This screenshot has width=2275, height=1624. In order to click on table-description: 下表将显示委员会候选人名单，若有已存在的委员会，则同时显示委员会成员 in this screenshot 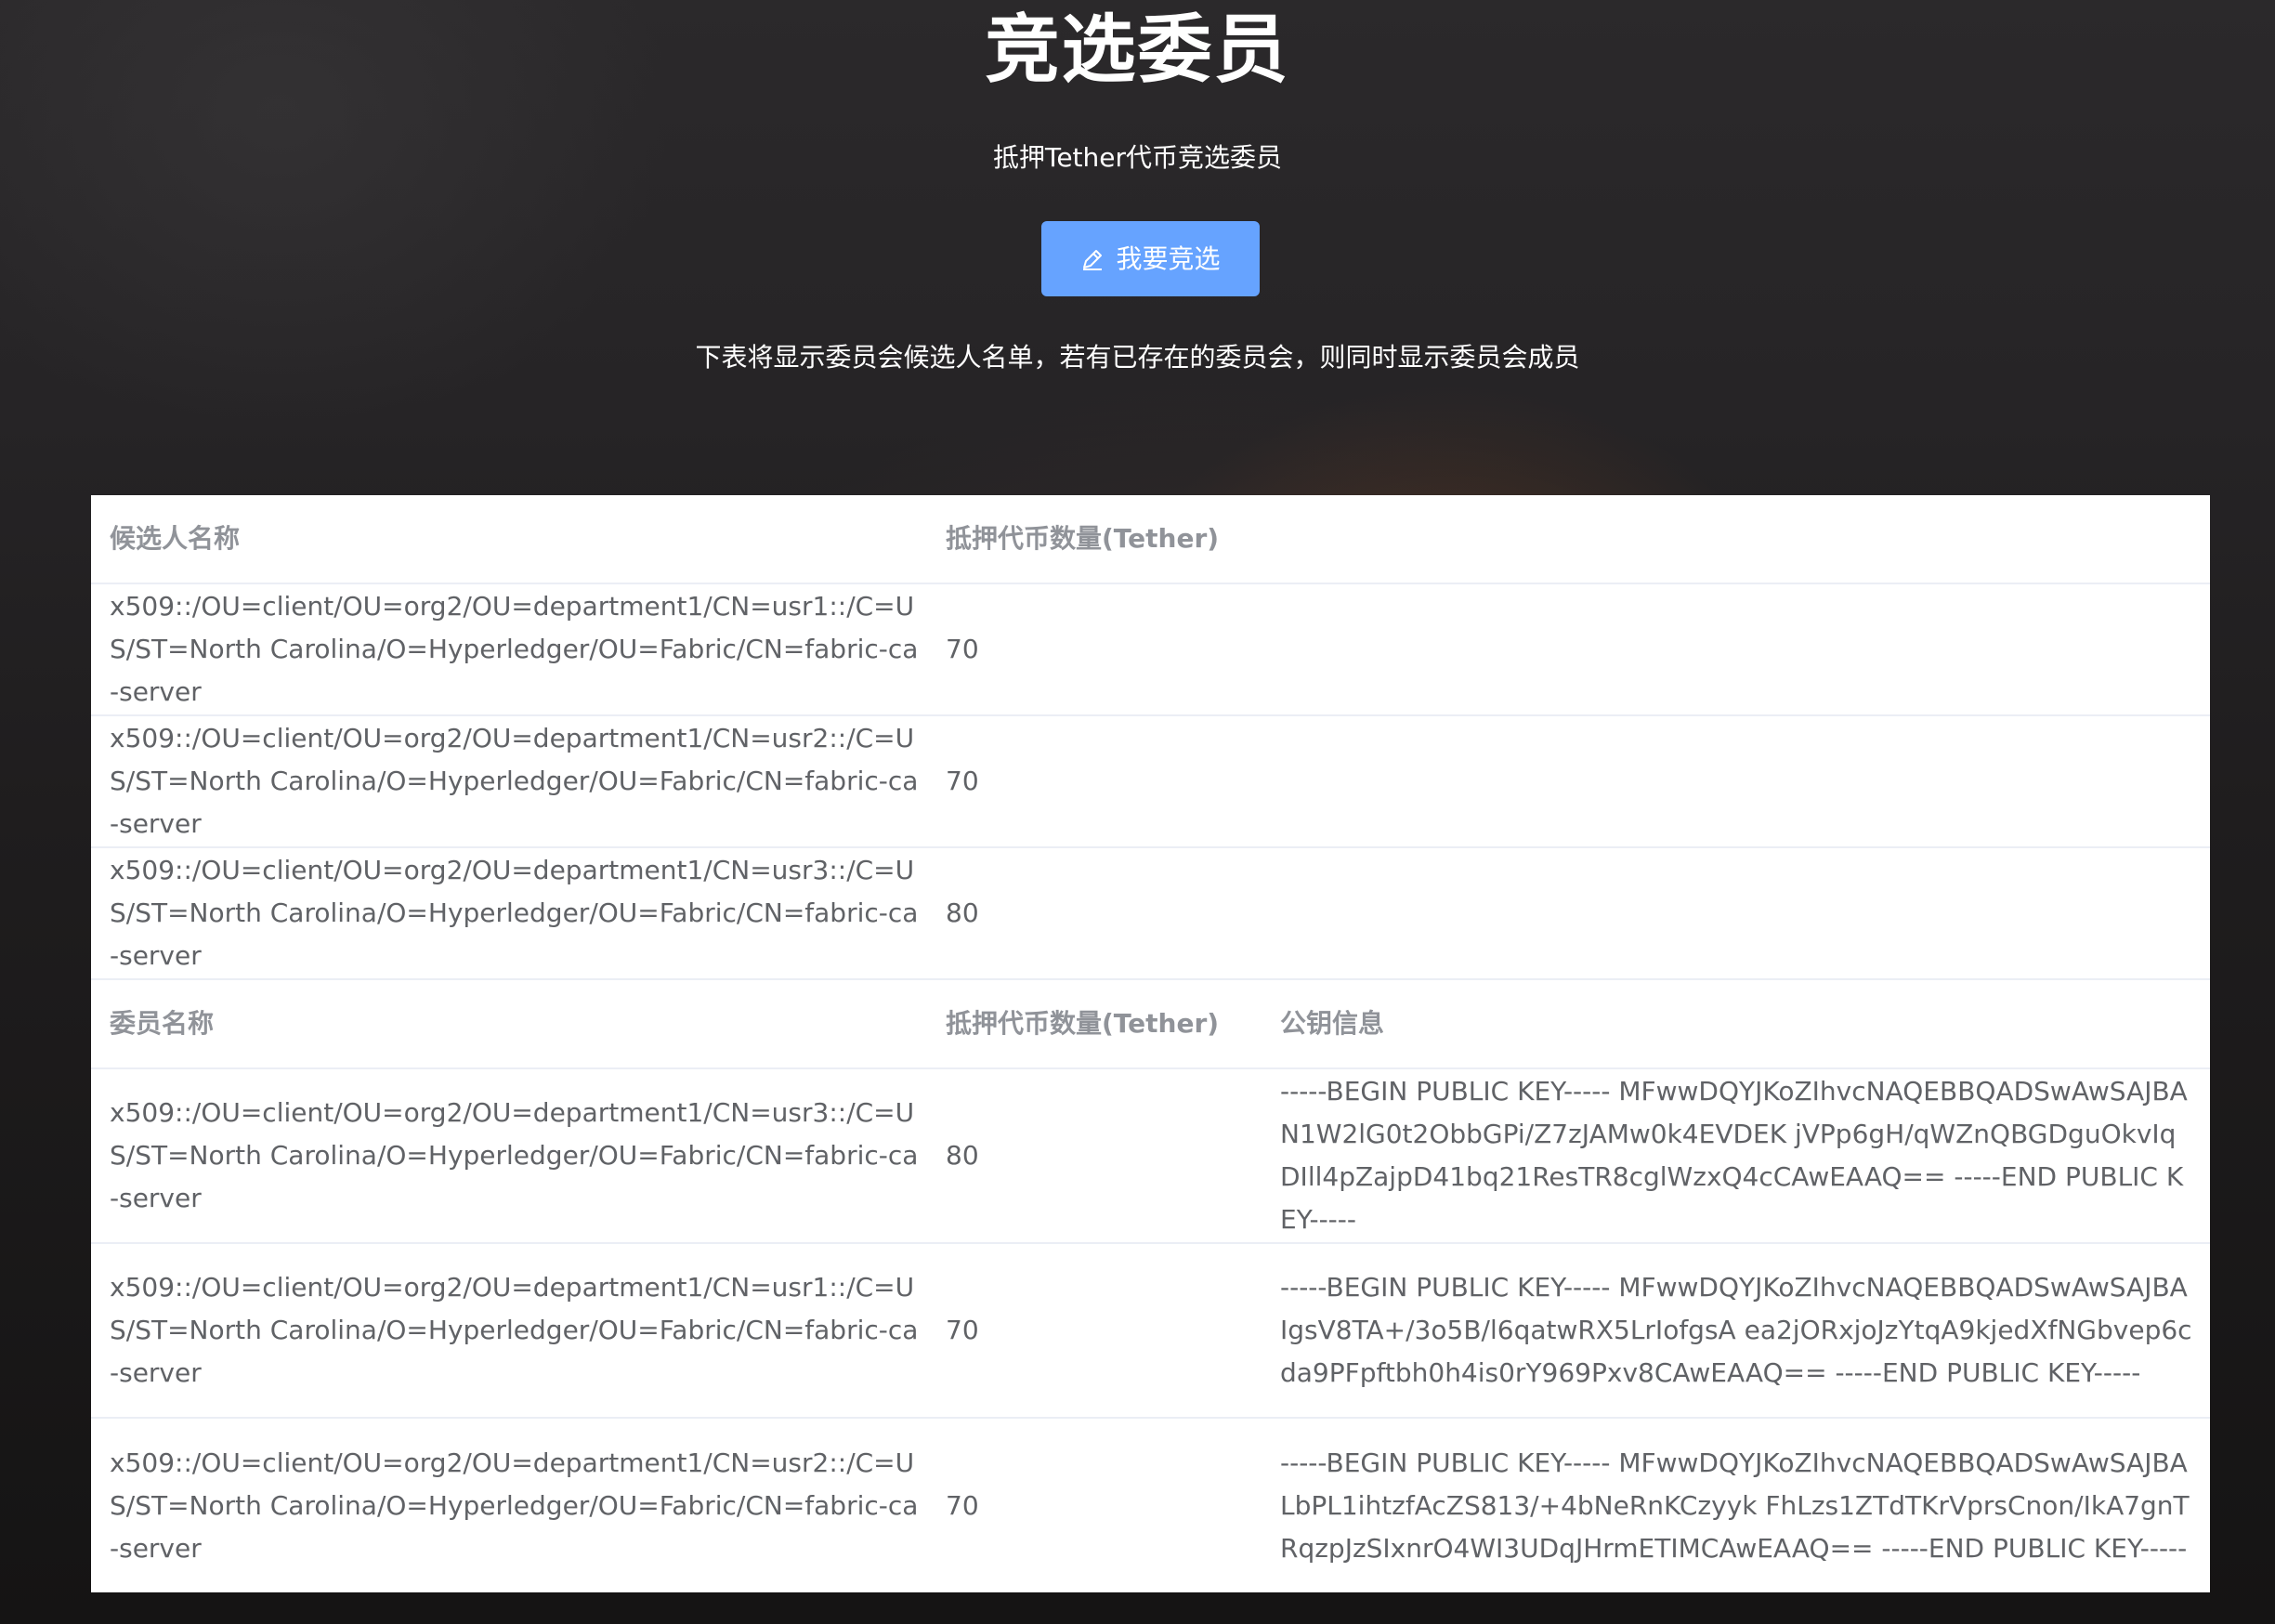, I will do `click(1137, 357)`.